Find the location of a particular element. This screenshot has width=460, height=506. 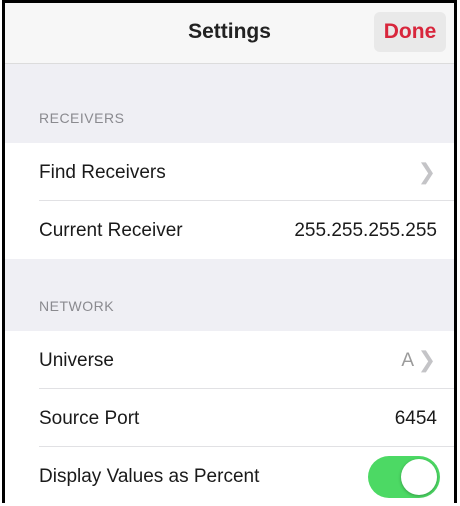

current-receiver-row: Current Receiver 255.255.255.255 is located at coordinates (229, 230).